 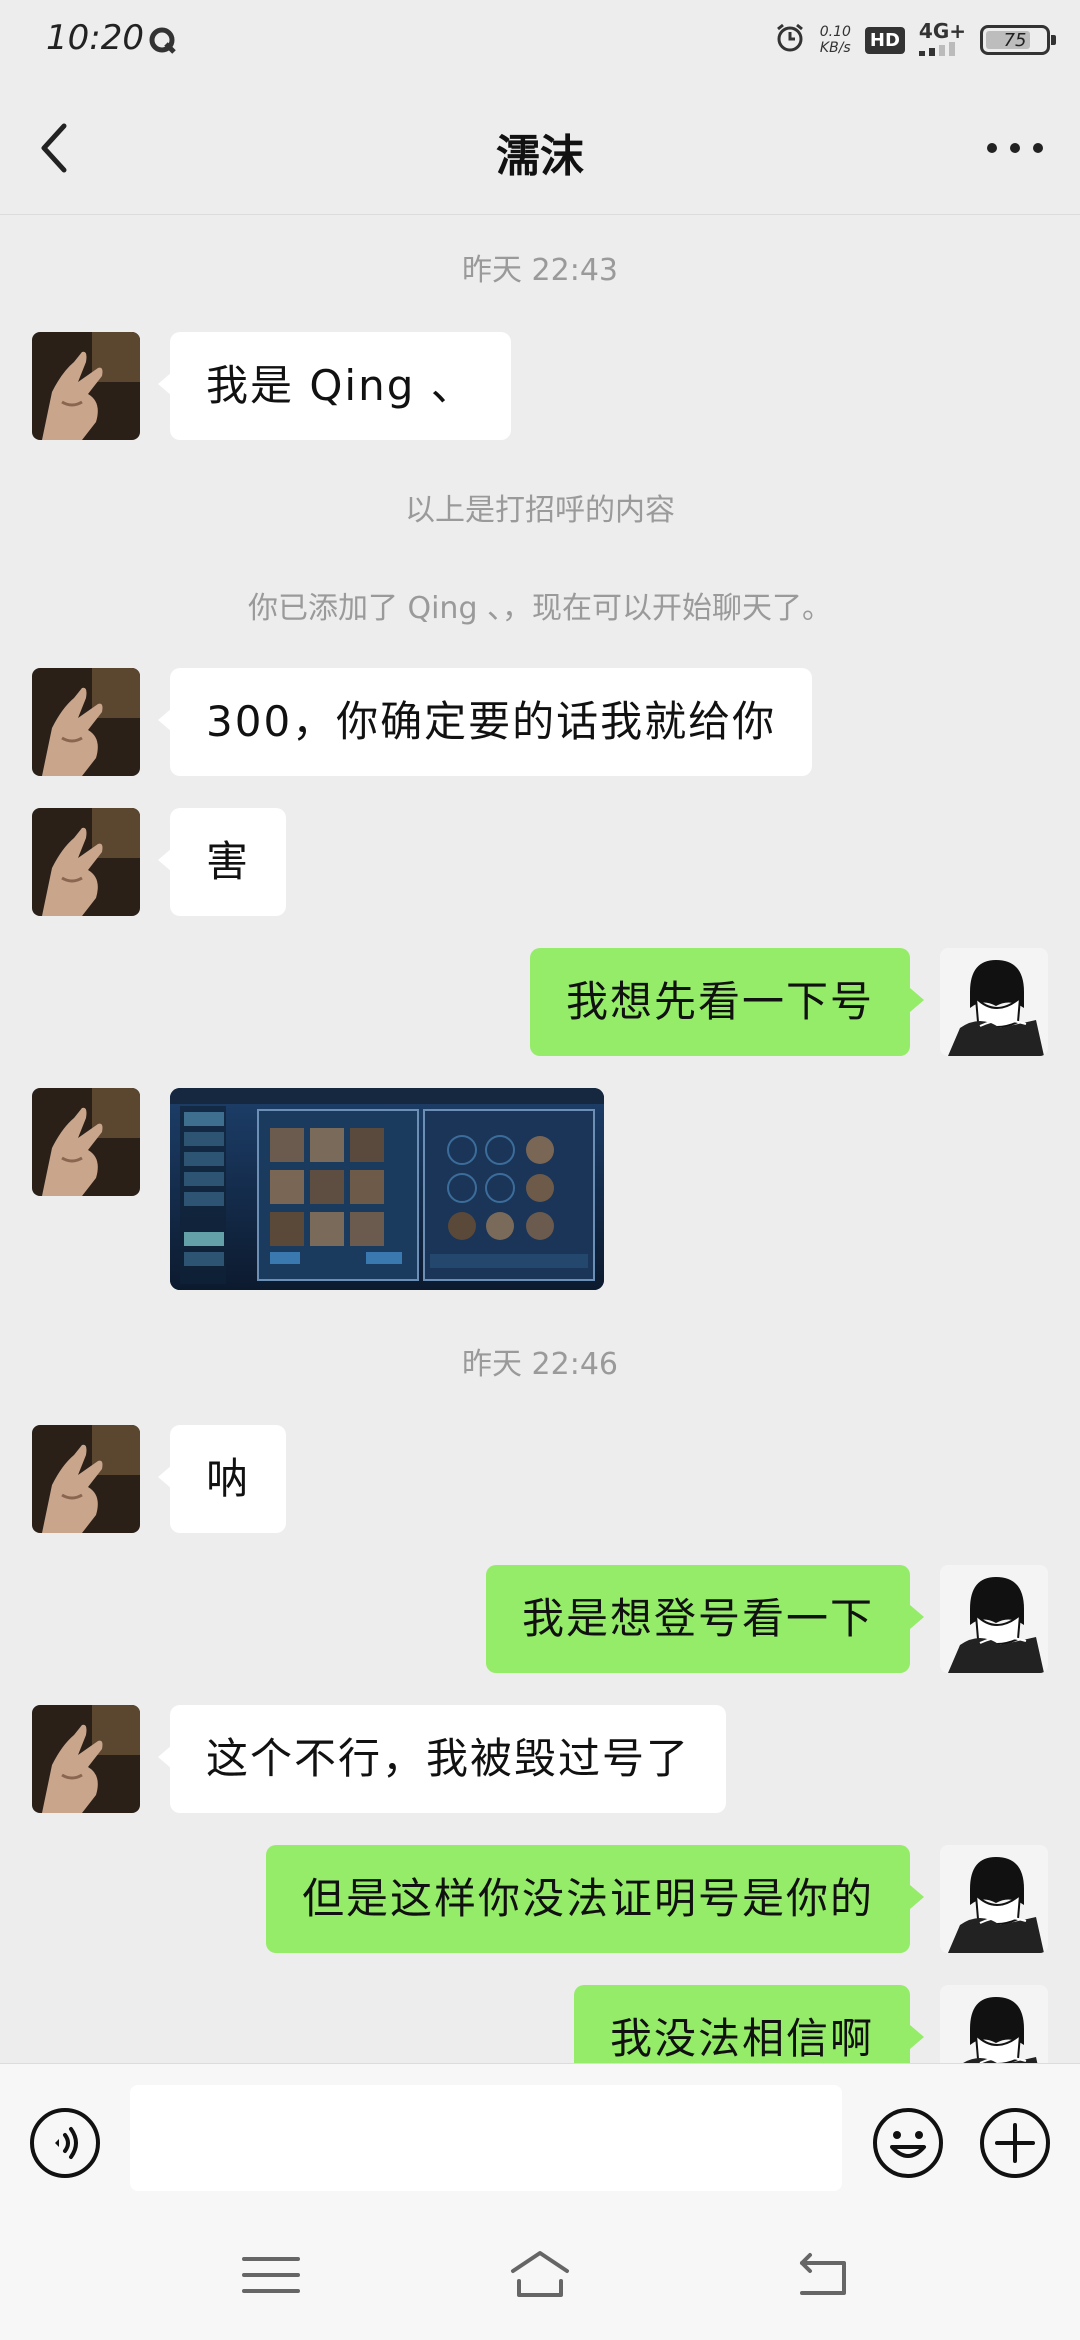 What do you see at coordinates (835, 48) in the screenshot?
I see `network-speed-unit: KB/s` at bounding box center [835, 48].